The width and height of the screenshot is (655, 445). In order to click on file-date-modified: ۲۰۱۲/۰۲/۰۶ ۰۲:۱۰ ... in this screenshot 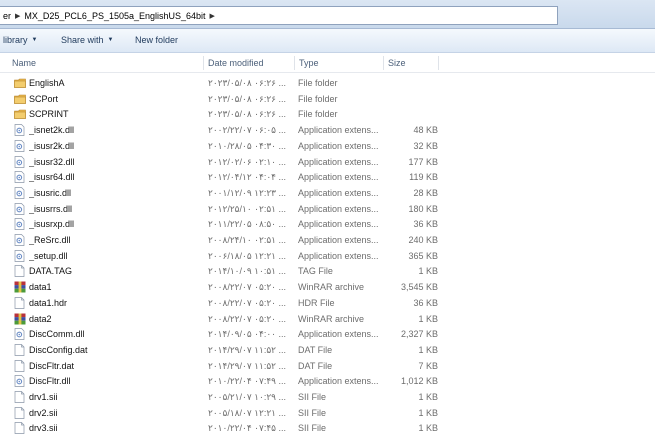, I will do `click(247, 161)`.